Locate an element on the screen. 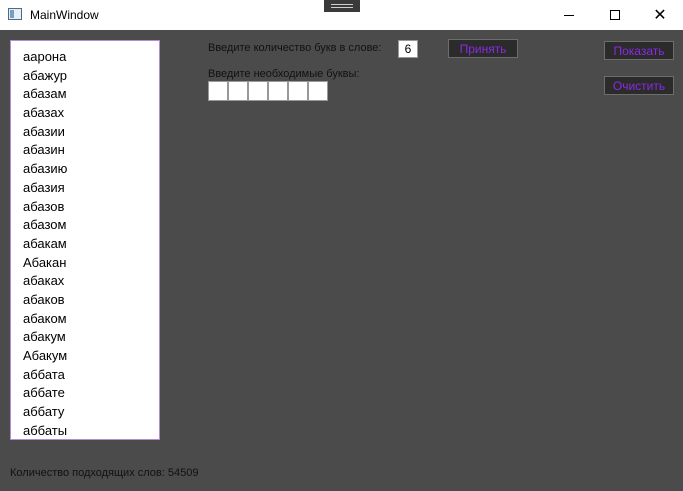 This screenshot has width=683, height=491. list-item: абазах is located at coordinates (85, 113).